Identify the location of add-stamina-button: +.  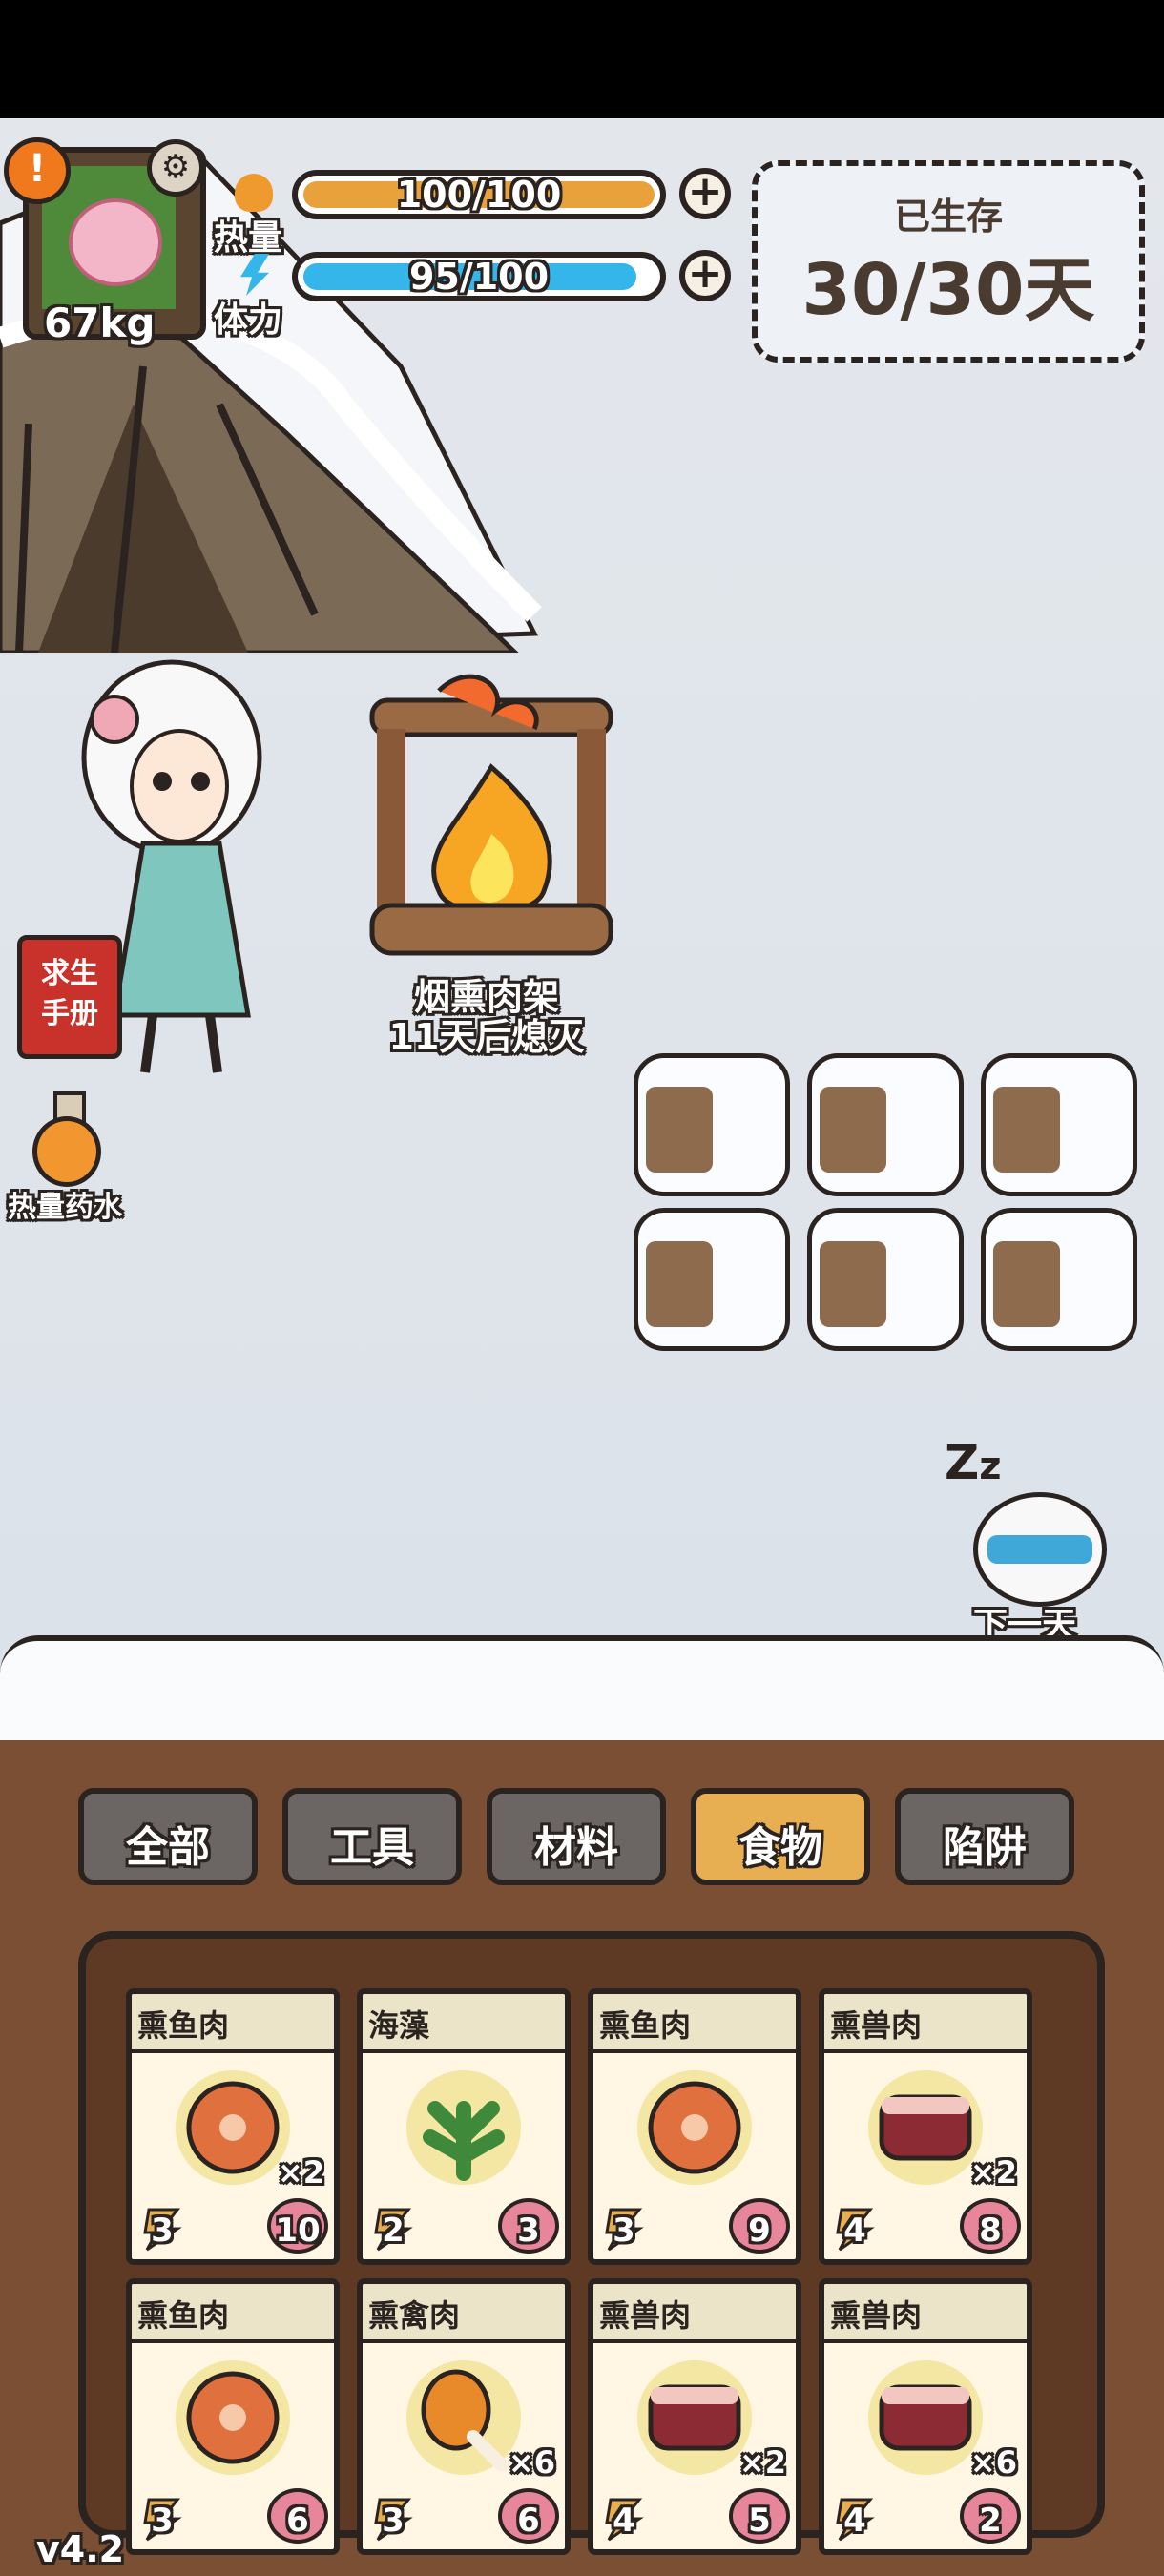
(705, 275).